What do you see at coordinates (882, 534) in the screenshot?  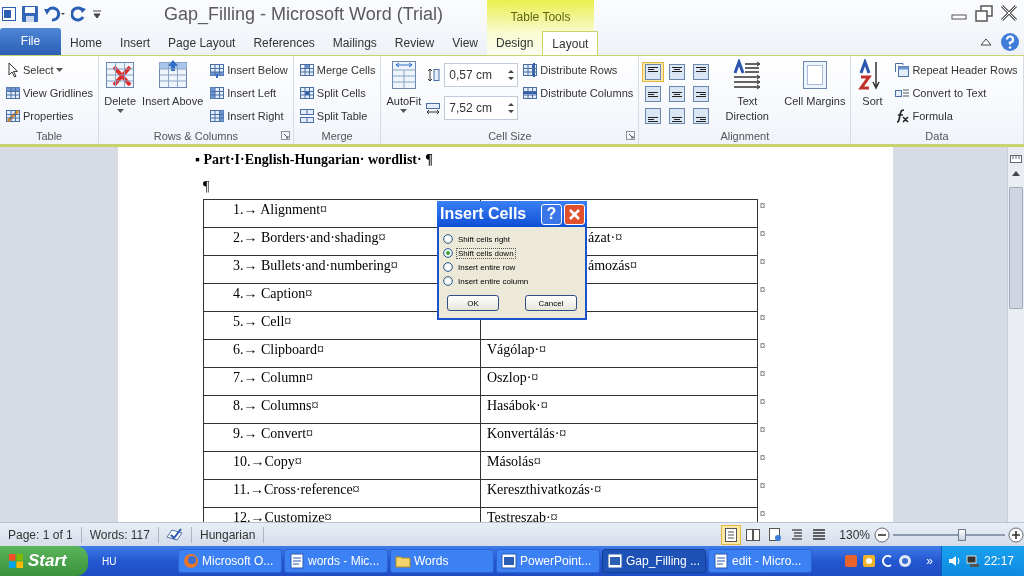 I see `zoom-out-icon` at bounding box center [882, 534].